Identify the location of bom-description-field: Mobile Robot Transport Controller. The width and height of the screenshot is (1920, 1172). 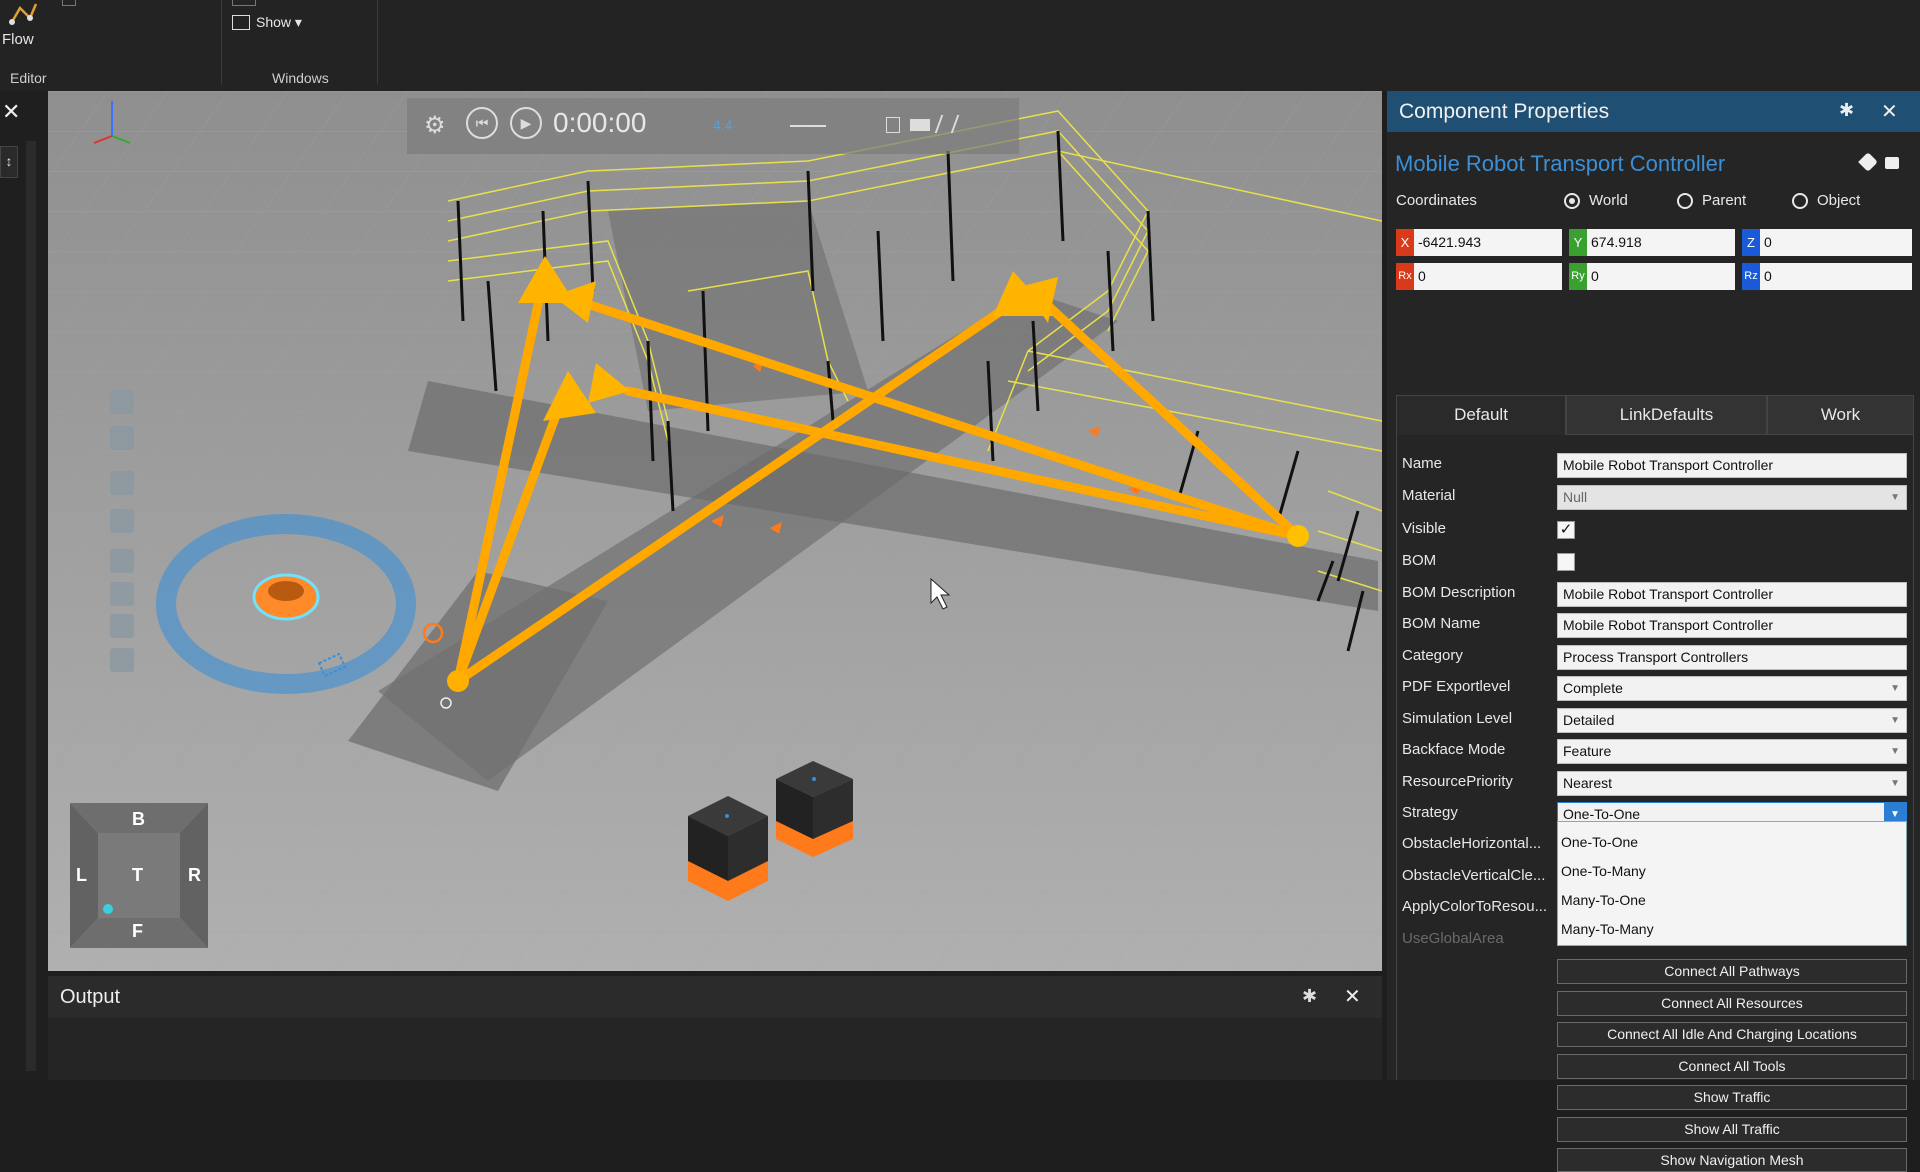
(1732, 594).